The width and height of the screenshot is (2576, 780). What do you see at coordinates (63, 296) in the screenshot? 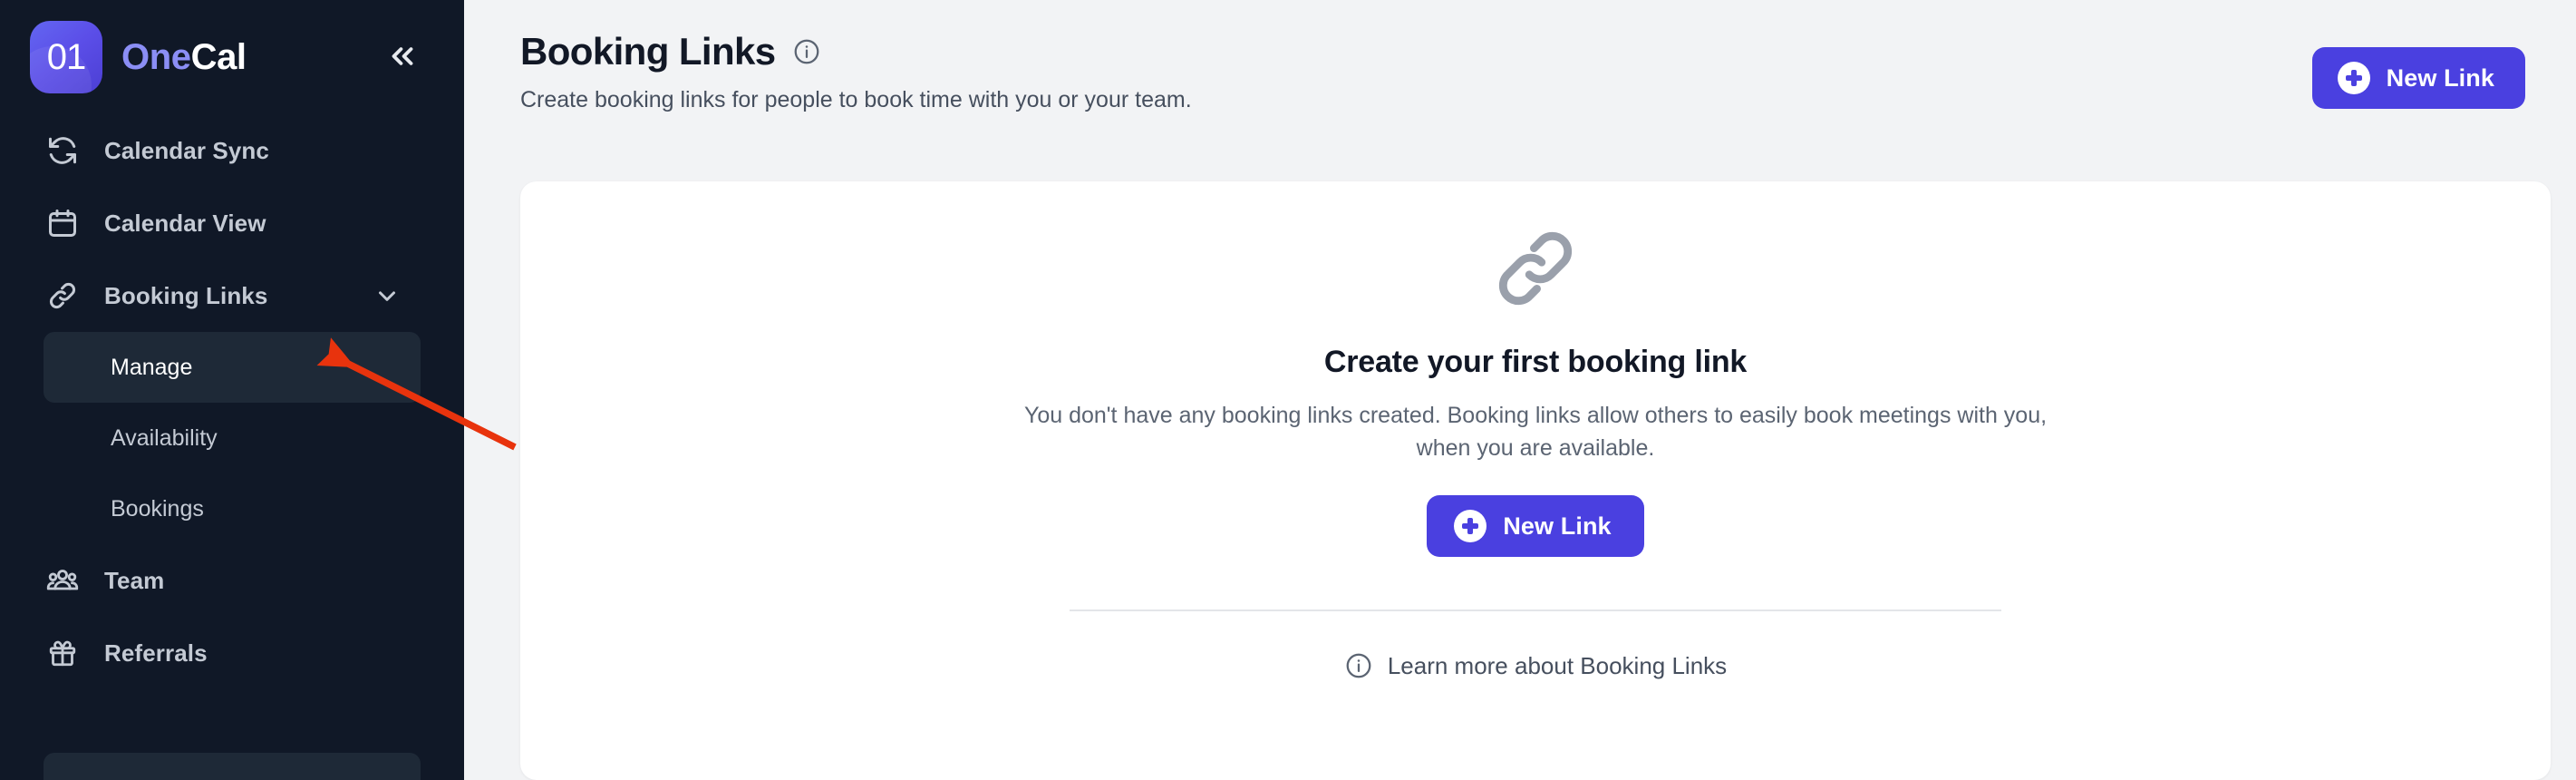
I see `link-icon` at bounding box center [63, 296].